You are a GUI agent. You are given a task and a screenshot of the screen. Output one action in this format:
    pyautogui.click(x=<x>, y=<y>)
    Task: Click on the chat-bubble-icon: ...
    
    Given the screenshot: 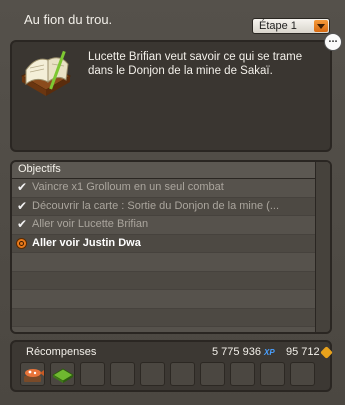 What is the action you would take?
    pyautogui.click(x=333, y=42)
    